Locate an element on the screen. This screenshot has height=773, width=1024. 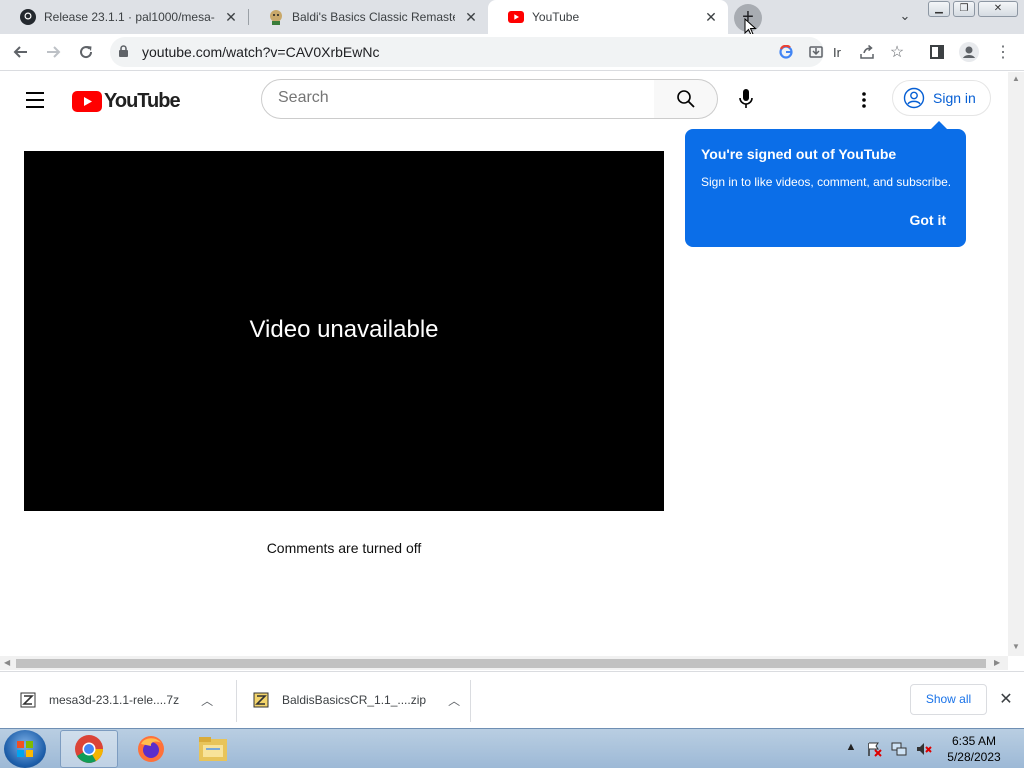
scroll-right-arrow-icon: ▶ is located at coordinates (997, 662).